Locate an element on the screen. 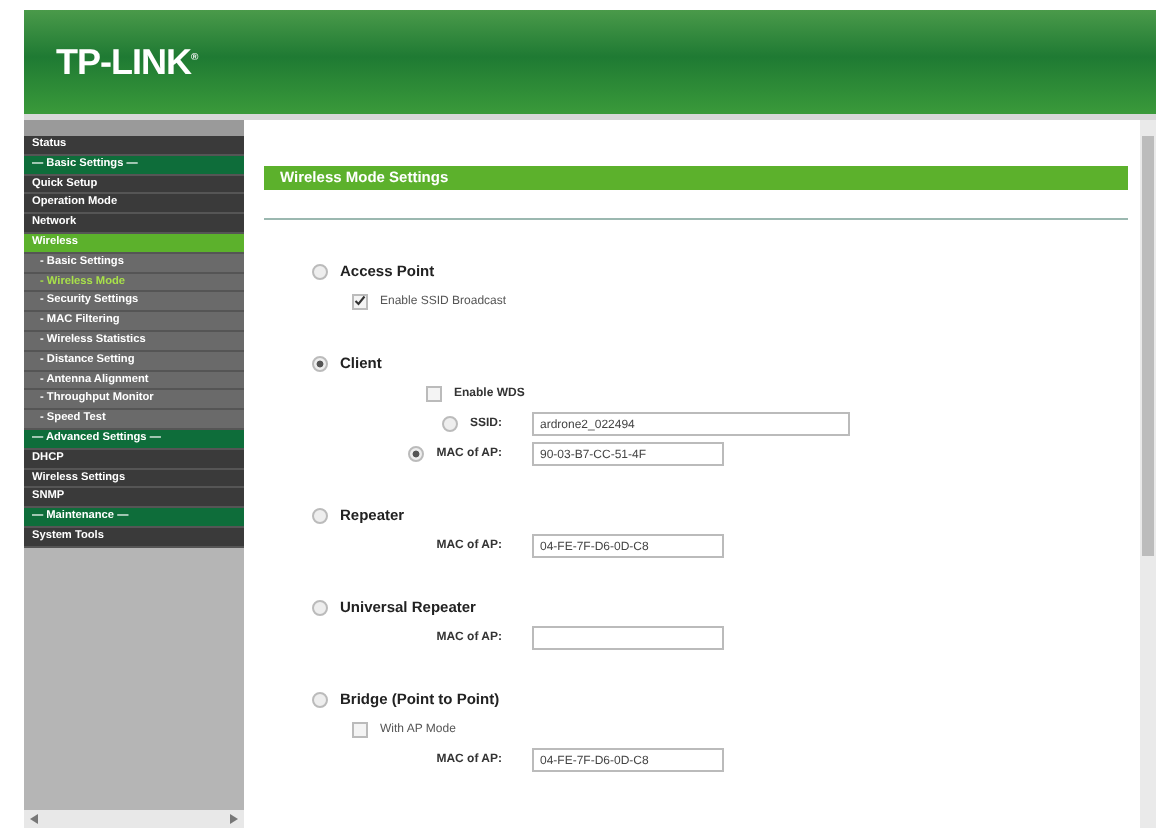  logo: TP-LINK$^{®}$ is located at coordinates (127, 62).